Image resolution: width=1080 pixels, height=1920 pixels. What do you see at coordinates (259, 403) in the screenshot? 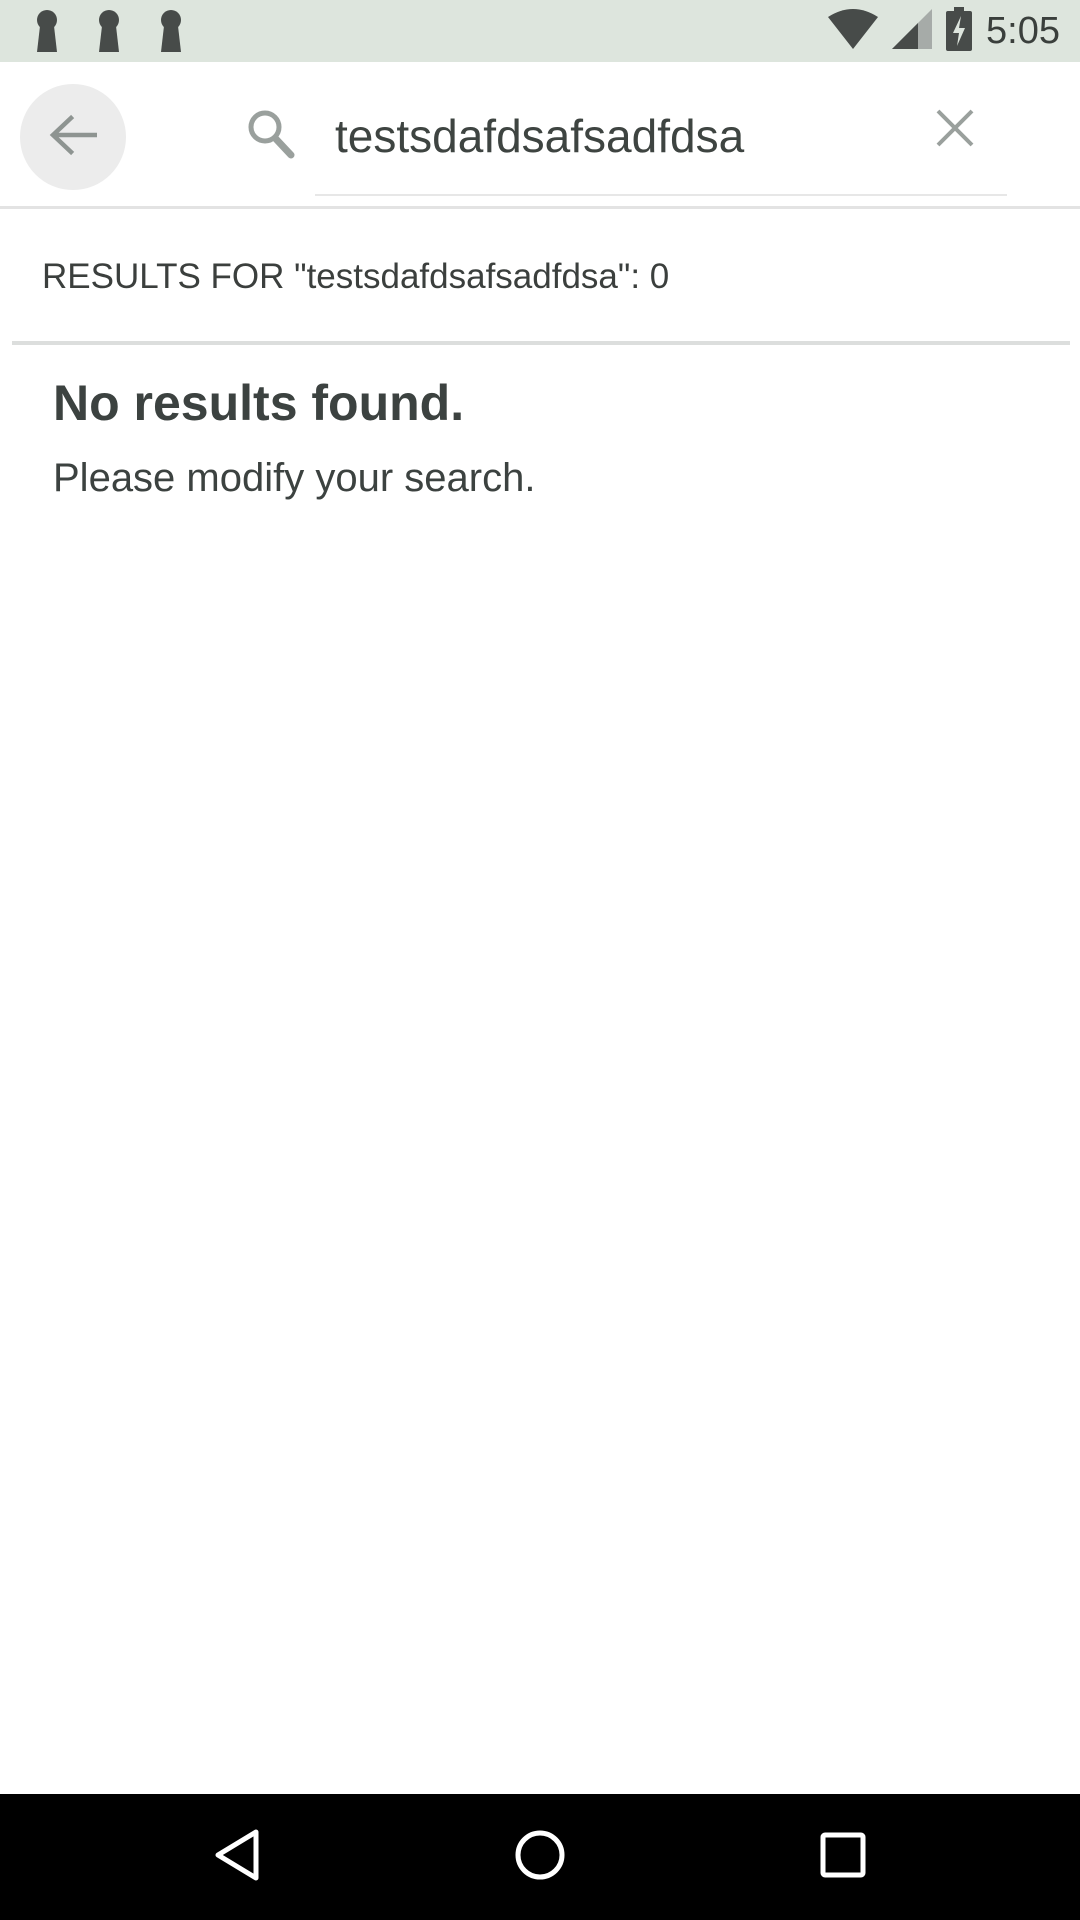
I see `no-results-title: No results found.` at bounding box center [259, 403].